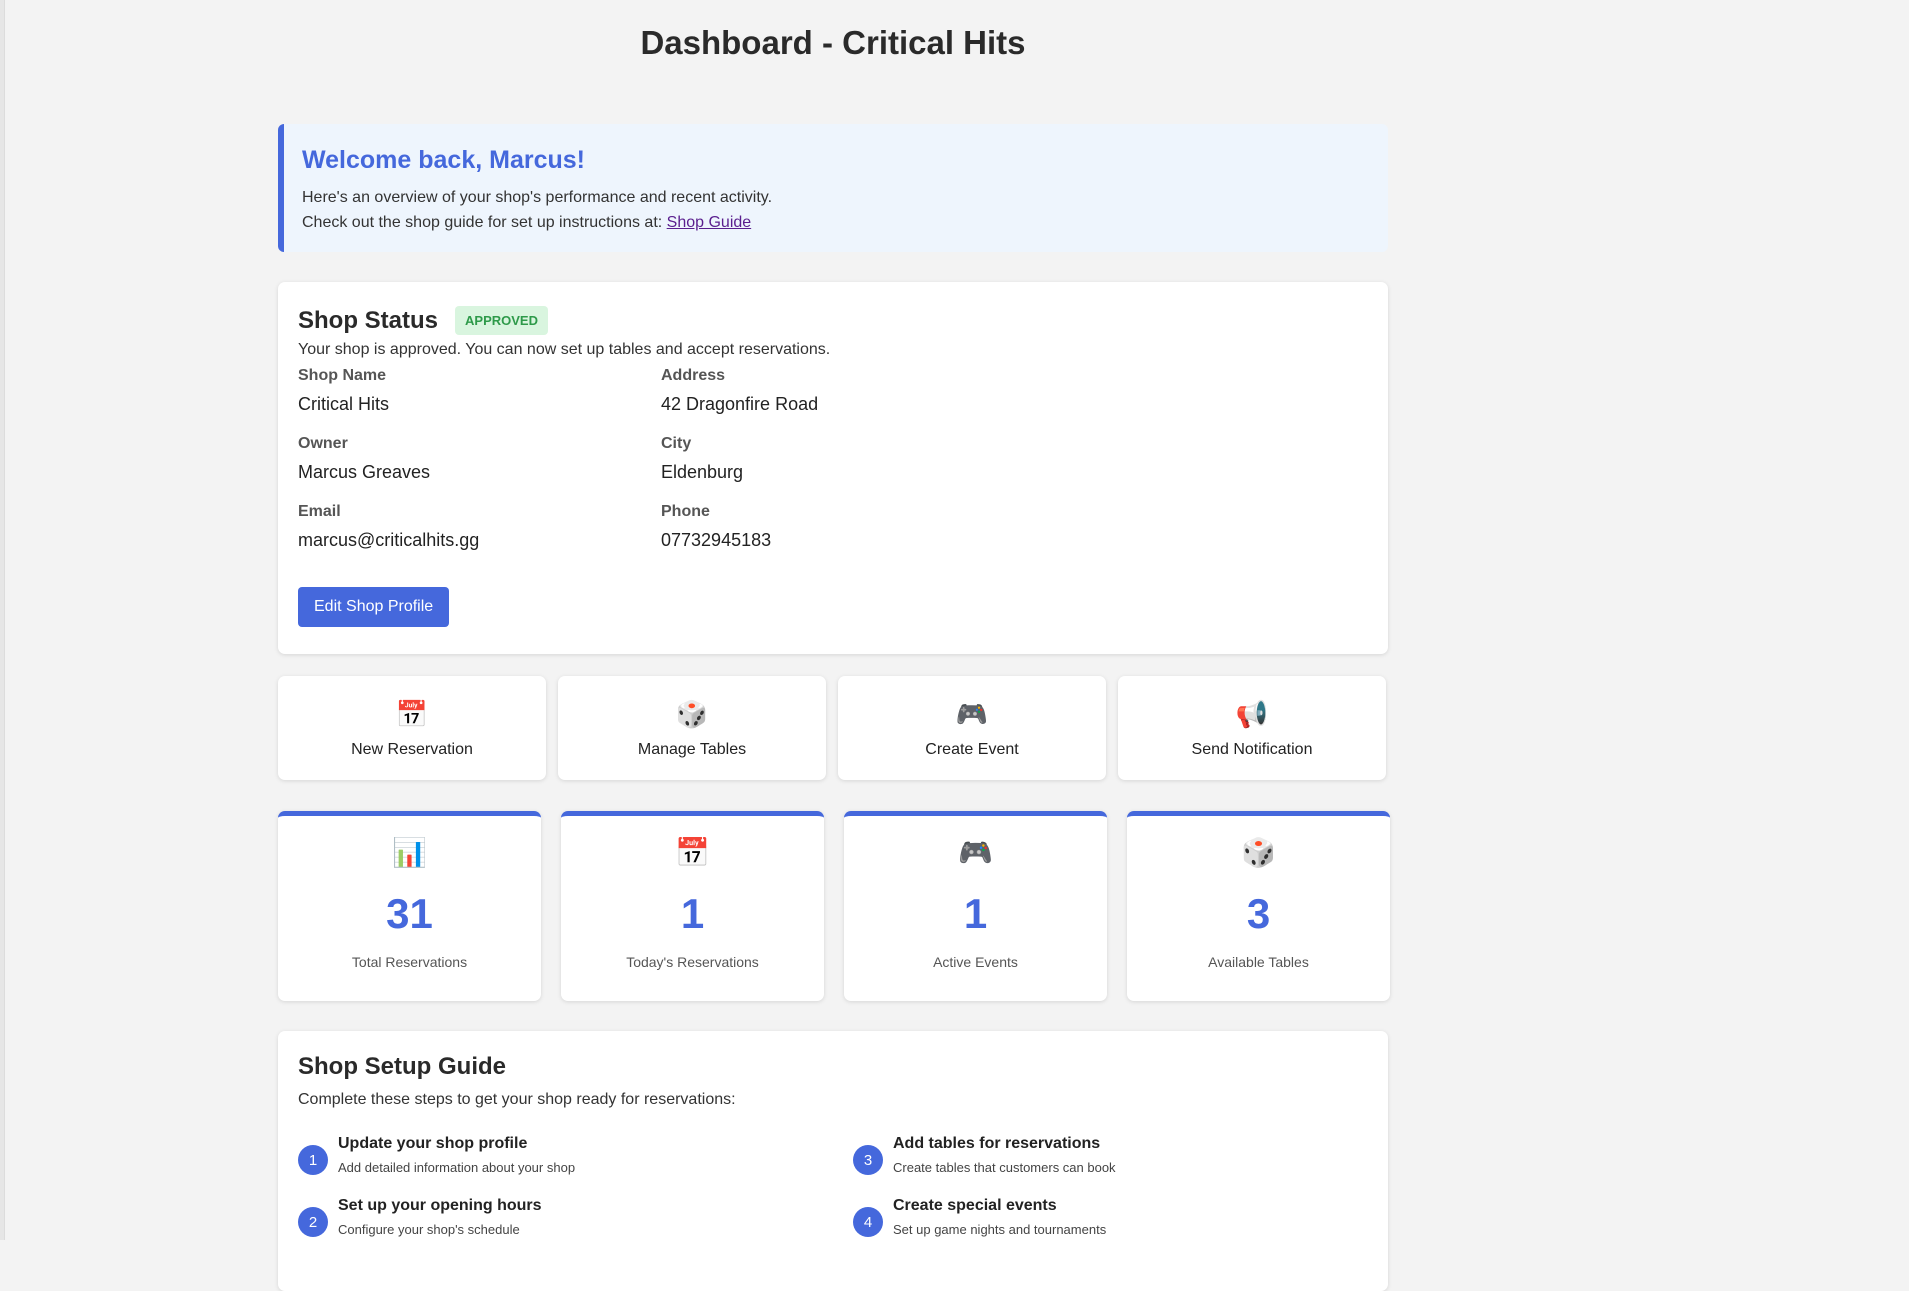 This screenshot has width=1909, height=1291. Describe the element at coordinates (1000, 1229) in the screenshot. I see `step-description: Set up game nights and tournaments` at that location.